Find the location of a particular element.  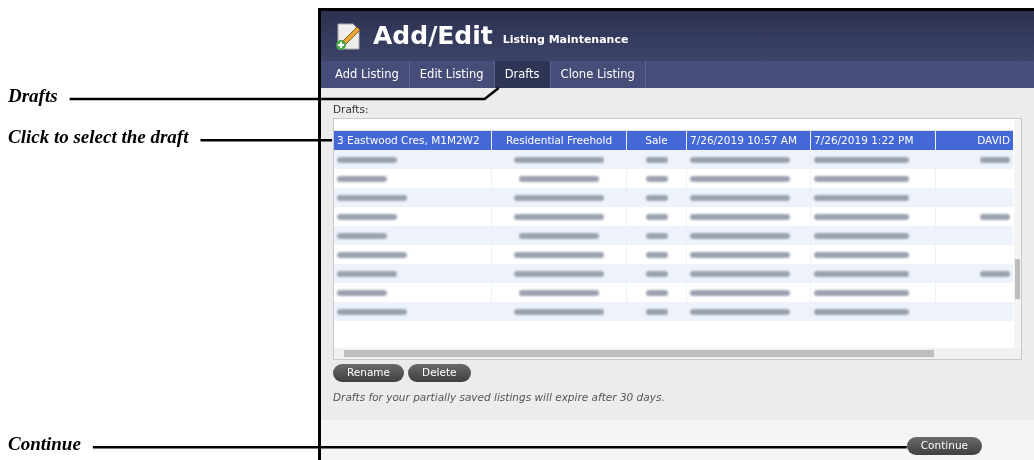

table-cell: 7/26/2019 1:22 PM is located at coordinates (873, 140).